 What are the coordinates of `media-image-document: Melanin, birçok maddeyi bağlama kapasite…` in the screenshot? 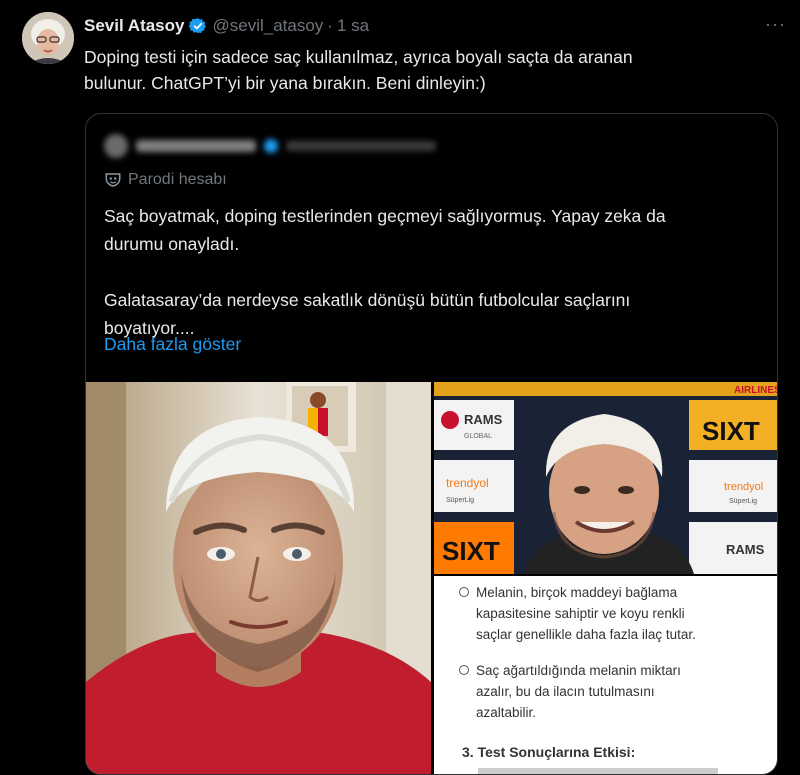 It's located at (605, 675).